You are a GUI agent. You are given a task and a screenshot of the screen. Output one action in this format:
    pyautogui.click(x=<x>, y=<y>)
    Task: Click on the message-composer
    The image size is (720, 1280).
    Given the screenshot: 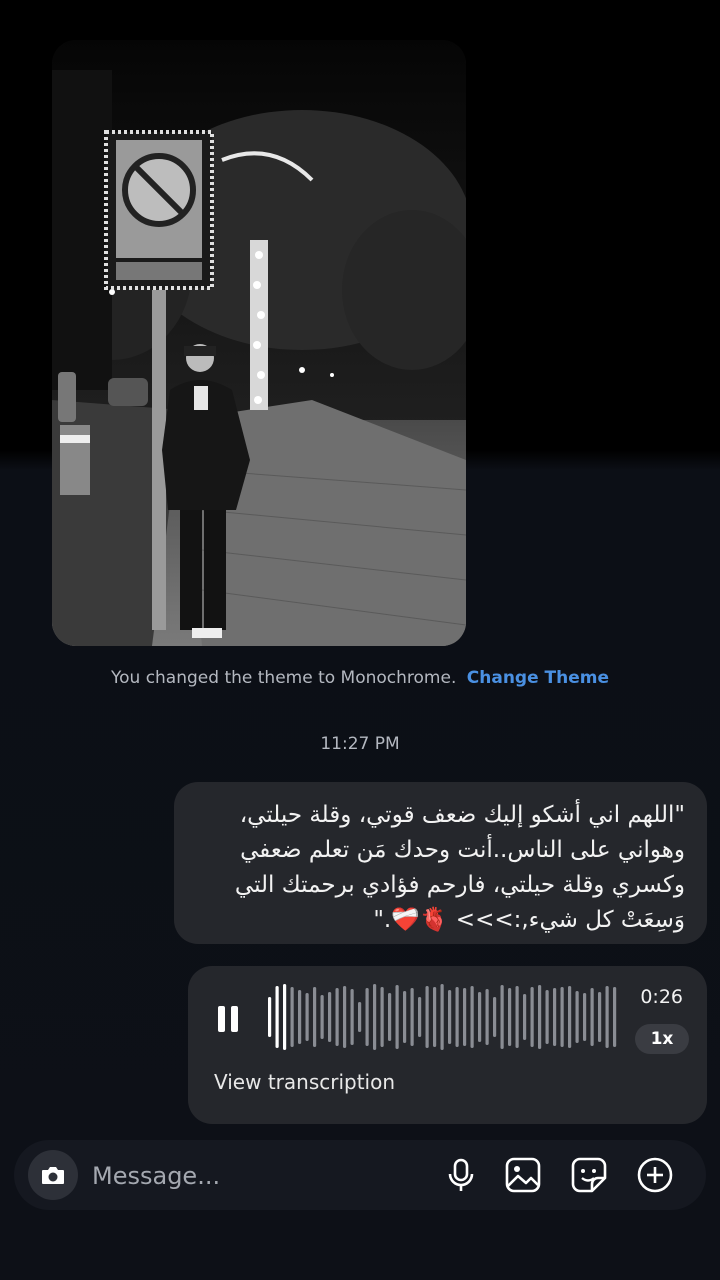 What is the action you would take?
    pyautogui.click(x=360, y=1175)
    